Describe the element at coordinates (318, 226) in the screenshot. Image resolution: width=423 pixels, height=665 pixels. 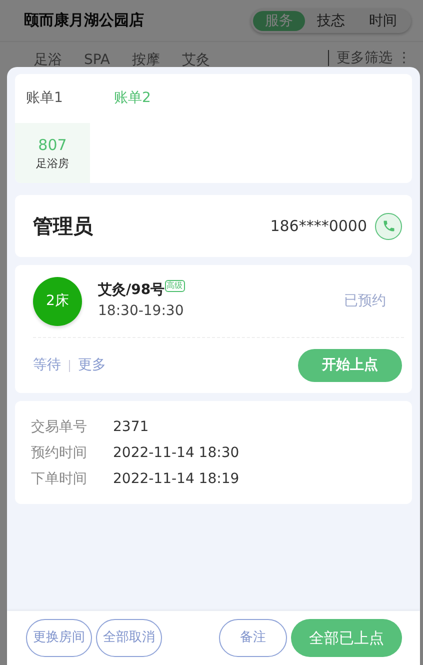
I see `phone-number: 186****0000` at that location.